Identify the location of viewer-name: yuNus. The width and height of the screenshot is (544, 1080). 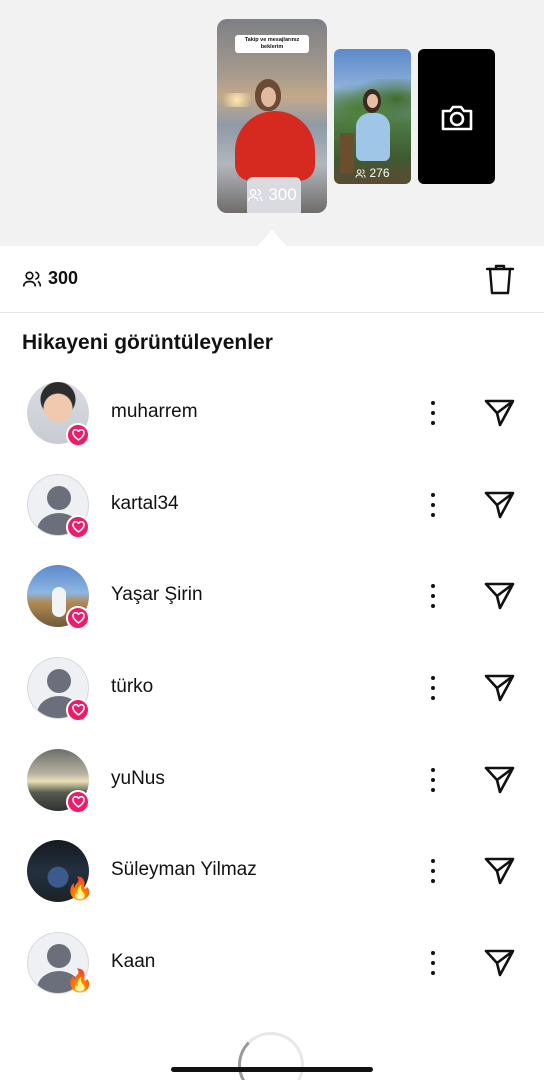
(138, 779).